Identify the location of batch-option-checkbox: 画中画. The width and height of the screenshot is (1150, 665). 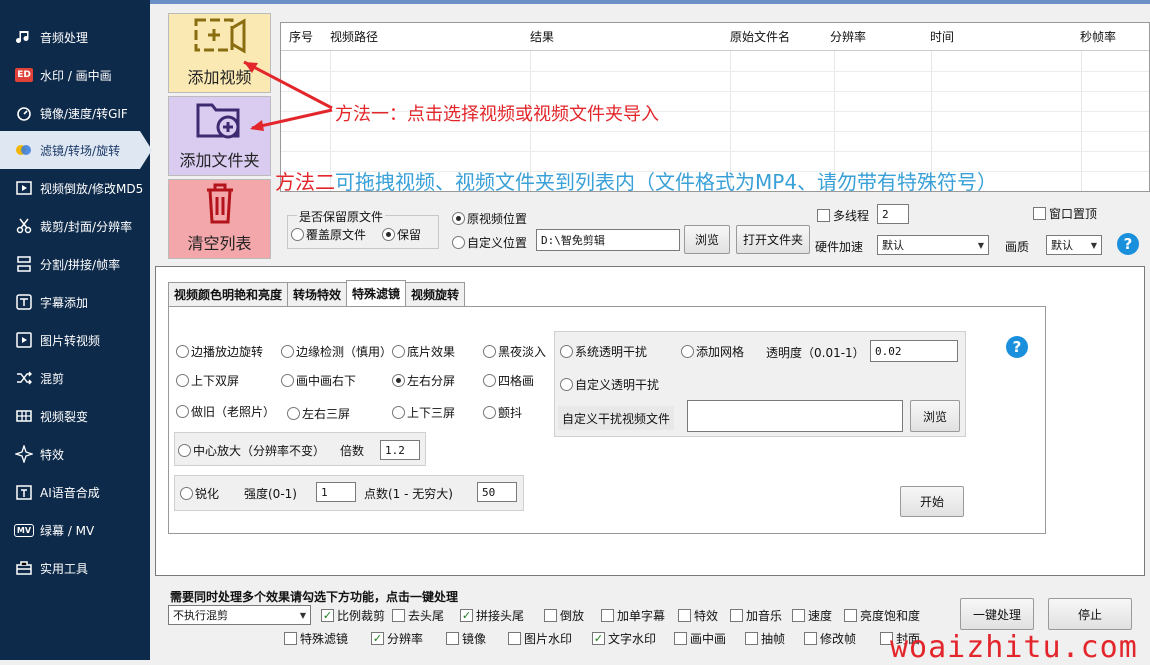
(700, 638).